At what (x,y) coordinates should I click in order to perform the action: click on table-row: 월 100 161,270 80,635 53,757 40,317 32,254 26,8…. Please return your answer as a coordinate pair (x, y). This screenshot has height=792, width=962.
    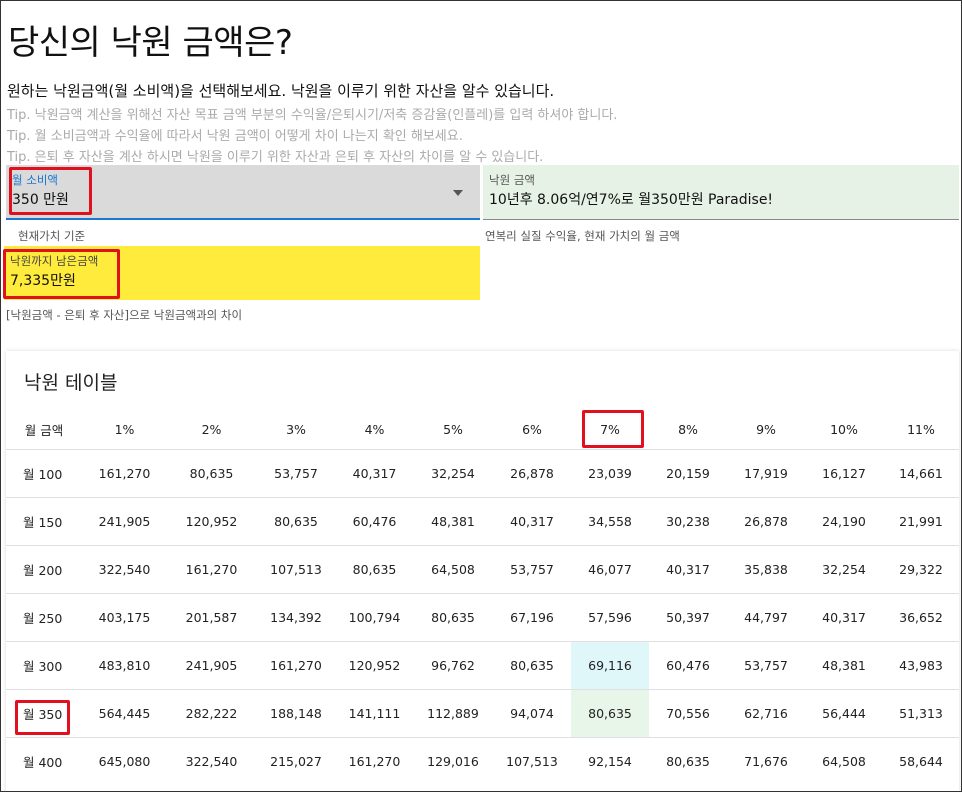
    Looking at the image, I should click on (482, 473).